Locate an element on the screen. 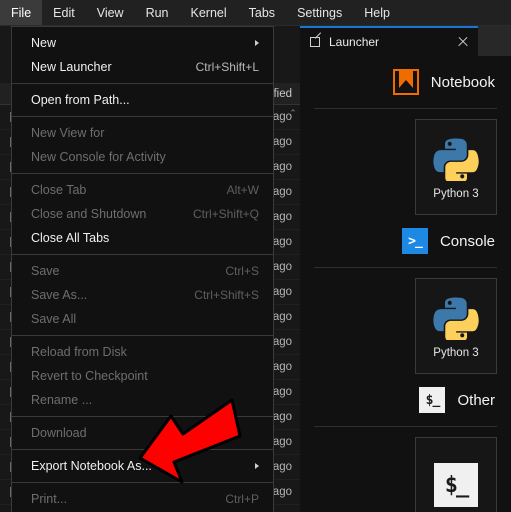 This screenshot has width=511, height=512. menubar-item-label: Kernel is located at coordinates (208, 12).